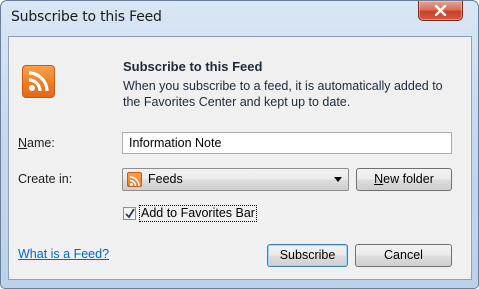 The image size is (479, 289). Describe the element at coordinates (287, 143) in the screenshot. I see `name-input` at that location.